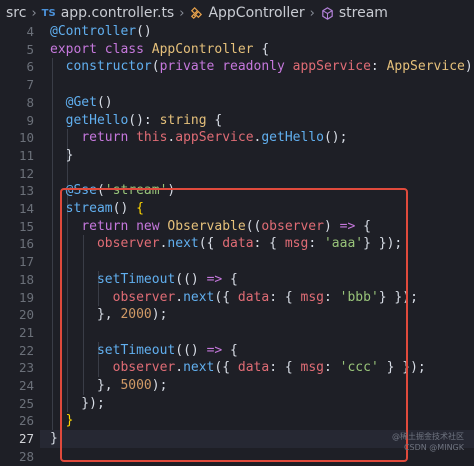 The image size is (474, 466). I want to click on code-line: export class AppController {, so click(159, 50).